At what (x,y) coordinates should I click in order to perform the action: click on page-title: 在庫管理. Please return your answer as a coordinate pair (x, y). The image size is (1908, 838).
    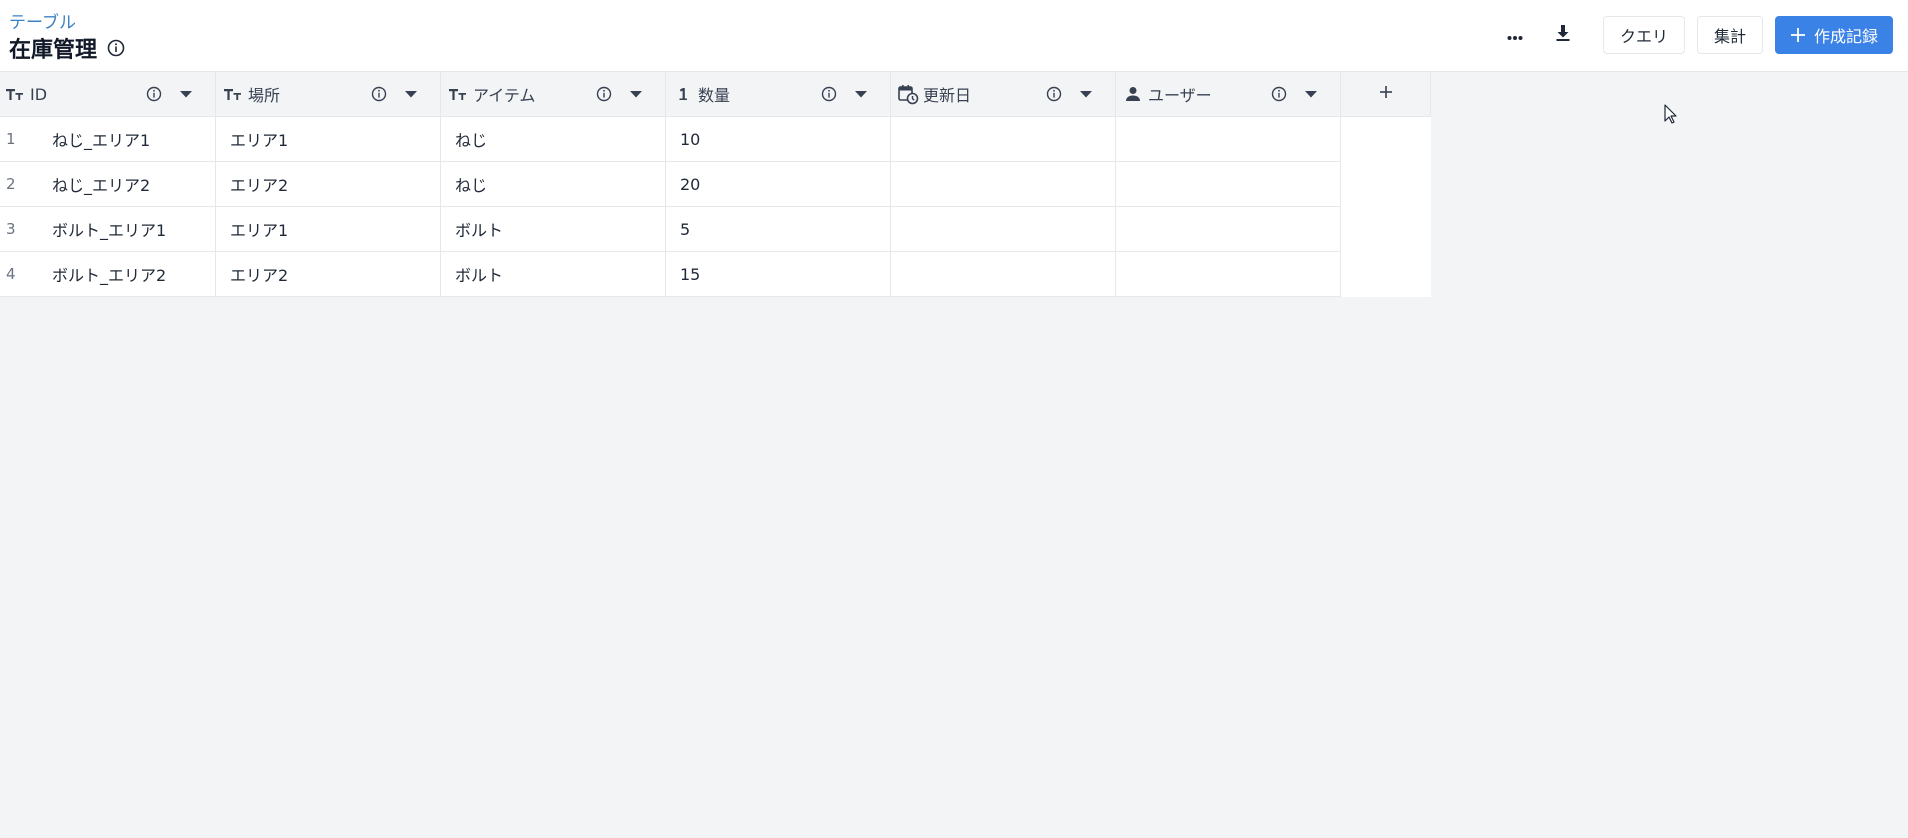
    Looking at the image, I should click on (53, 50).